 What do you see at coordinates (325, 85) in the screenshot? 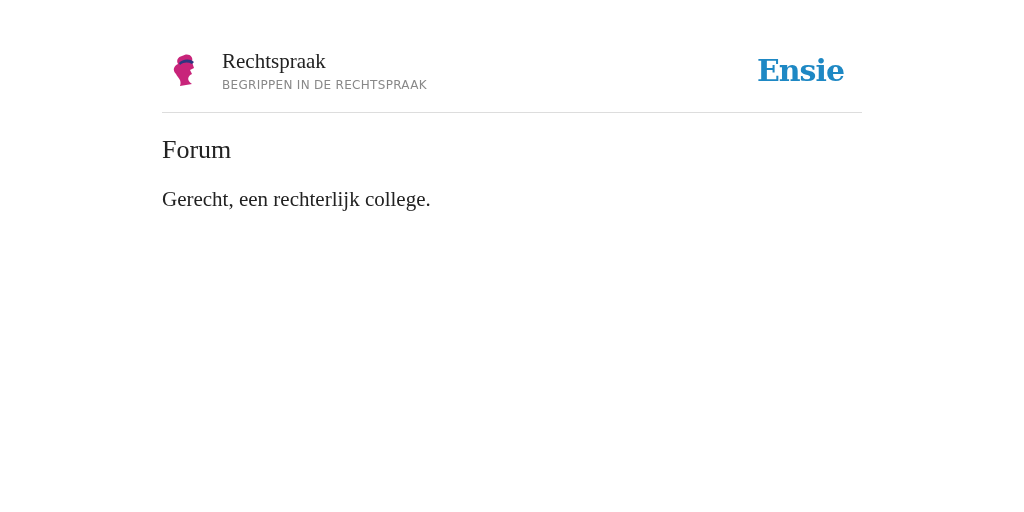
I see `site-subtitle: BEGRIPPEN IN DE RECHTSPRAAK` at bounding box center [325, 85].